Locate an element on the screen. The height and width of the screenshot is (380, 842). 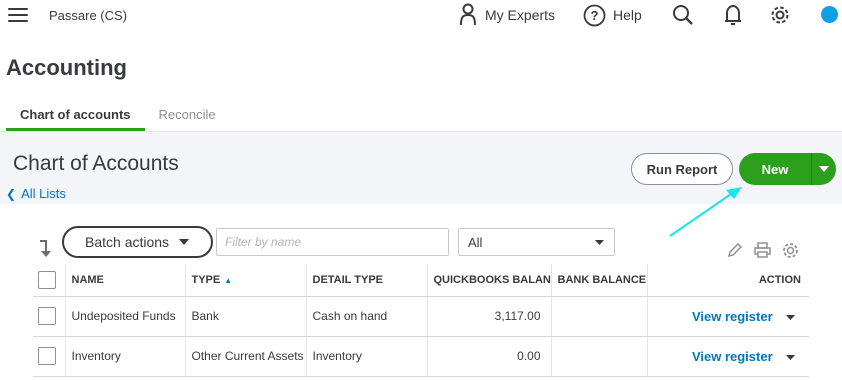
menu-icon is located at coordinates (18, 16).